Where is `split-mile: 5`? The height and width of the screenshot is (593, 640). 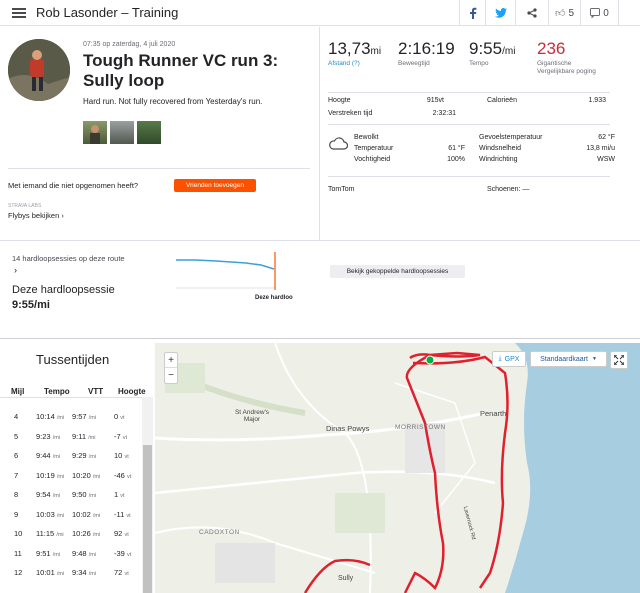 split-mile: 5 is located at coordinates (16, 436).